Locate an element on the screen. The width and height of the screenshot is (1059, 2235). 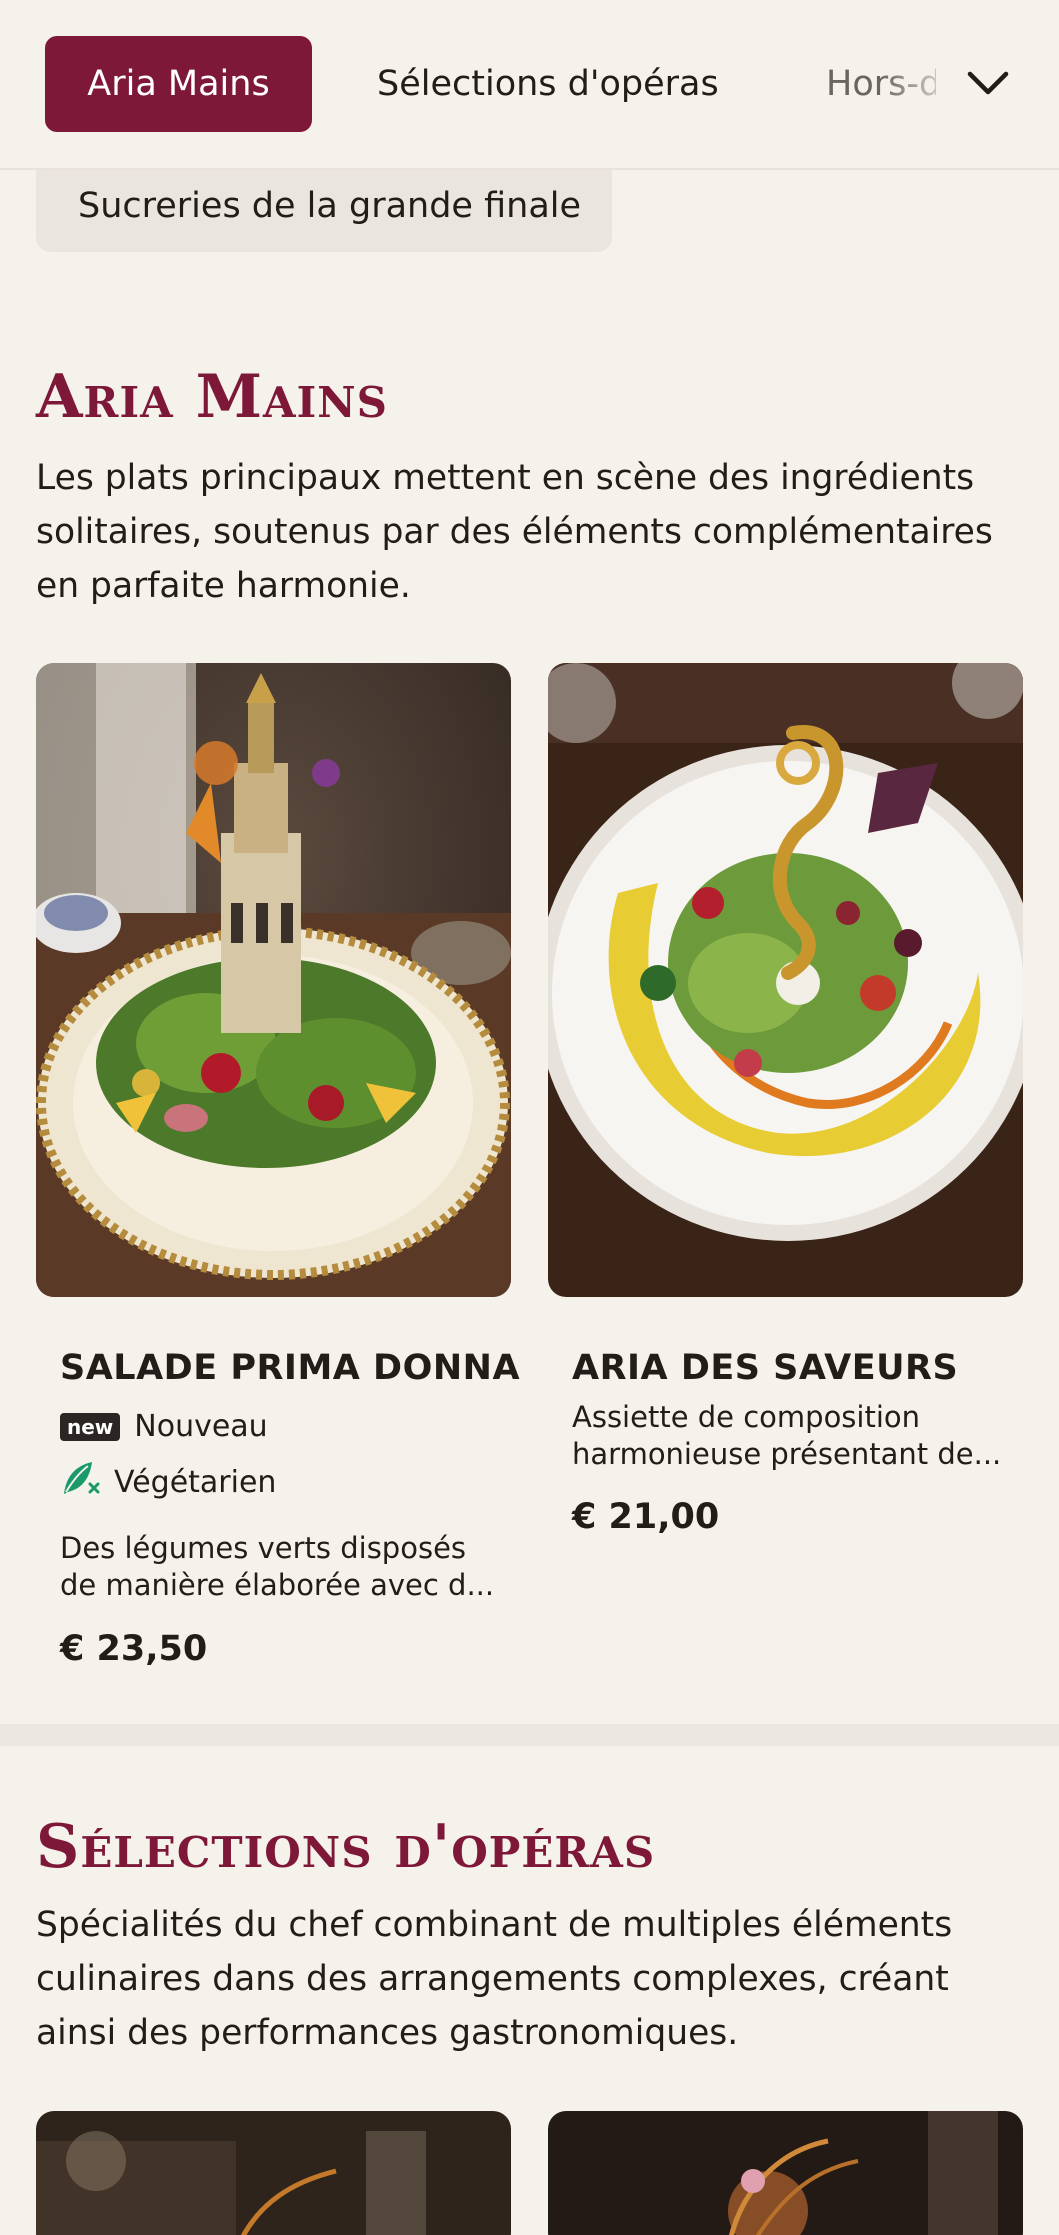
section-title: Sélections d'opéras is located at coordinates (346, 1847).